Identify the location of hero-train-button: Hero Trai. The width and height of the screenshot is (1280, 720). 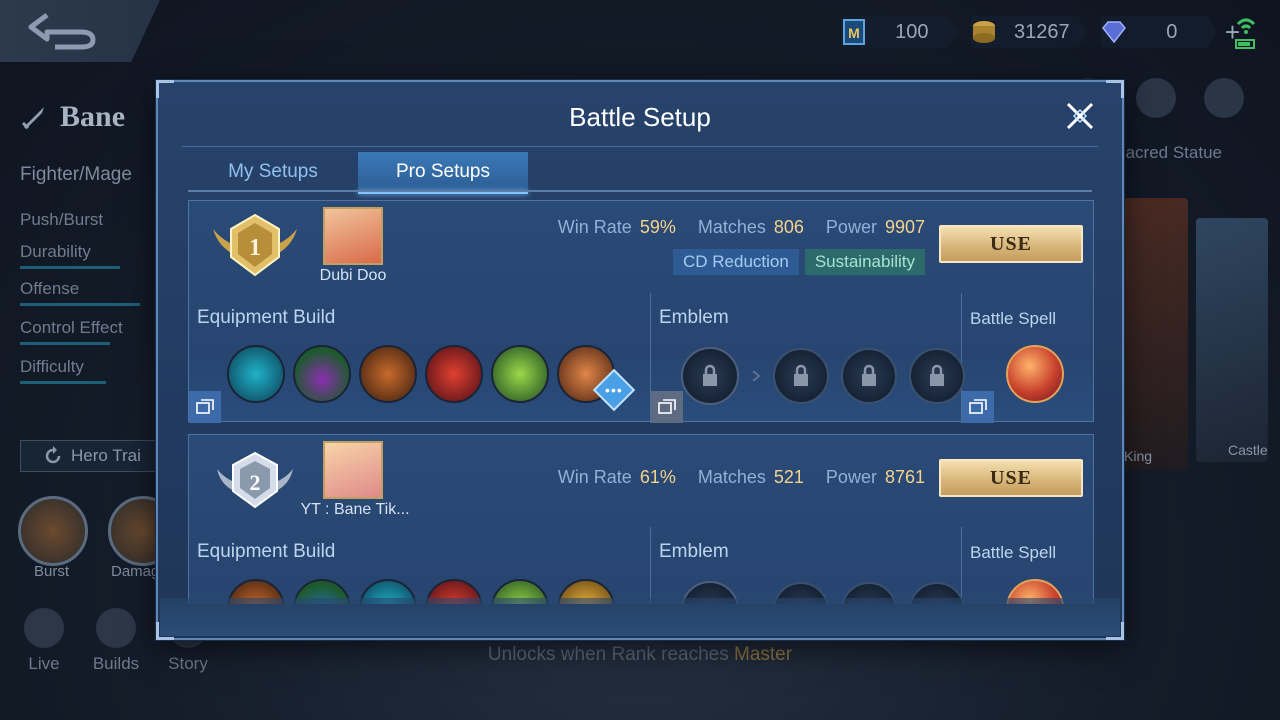
(90, 456).